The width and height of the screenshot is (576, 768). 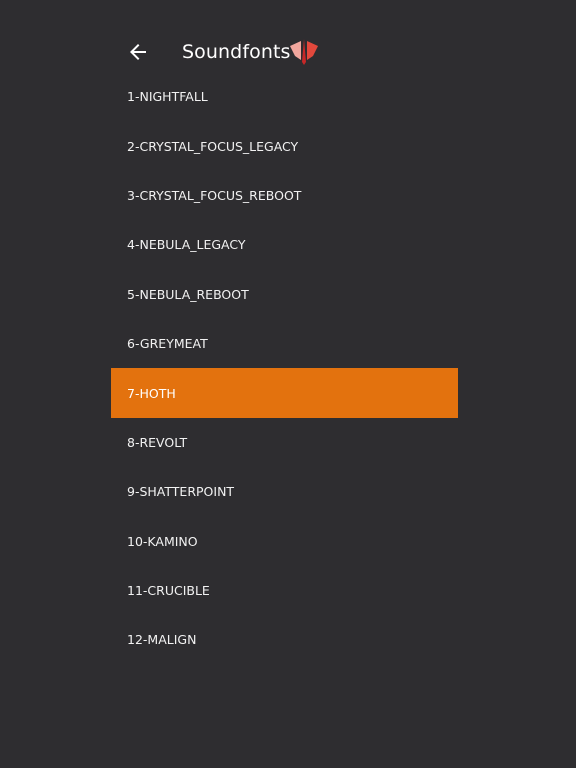 I want to click on soundfont-label: 10-KAMINO, so click(x=162, y=541).